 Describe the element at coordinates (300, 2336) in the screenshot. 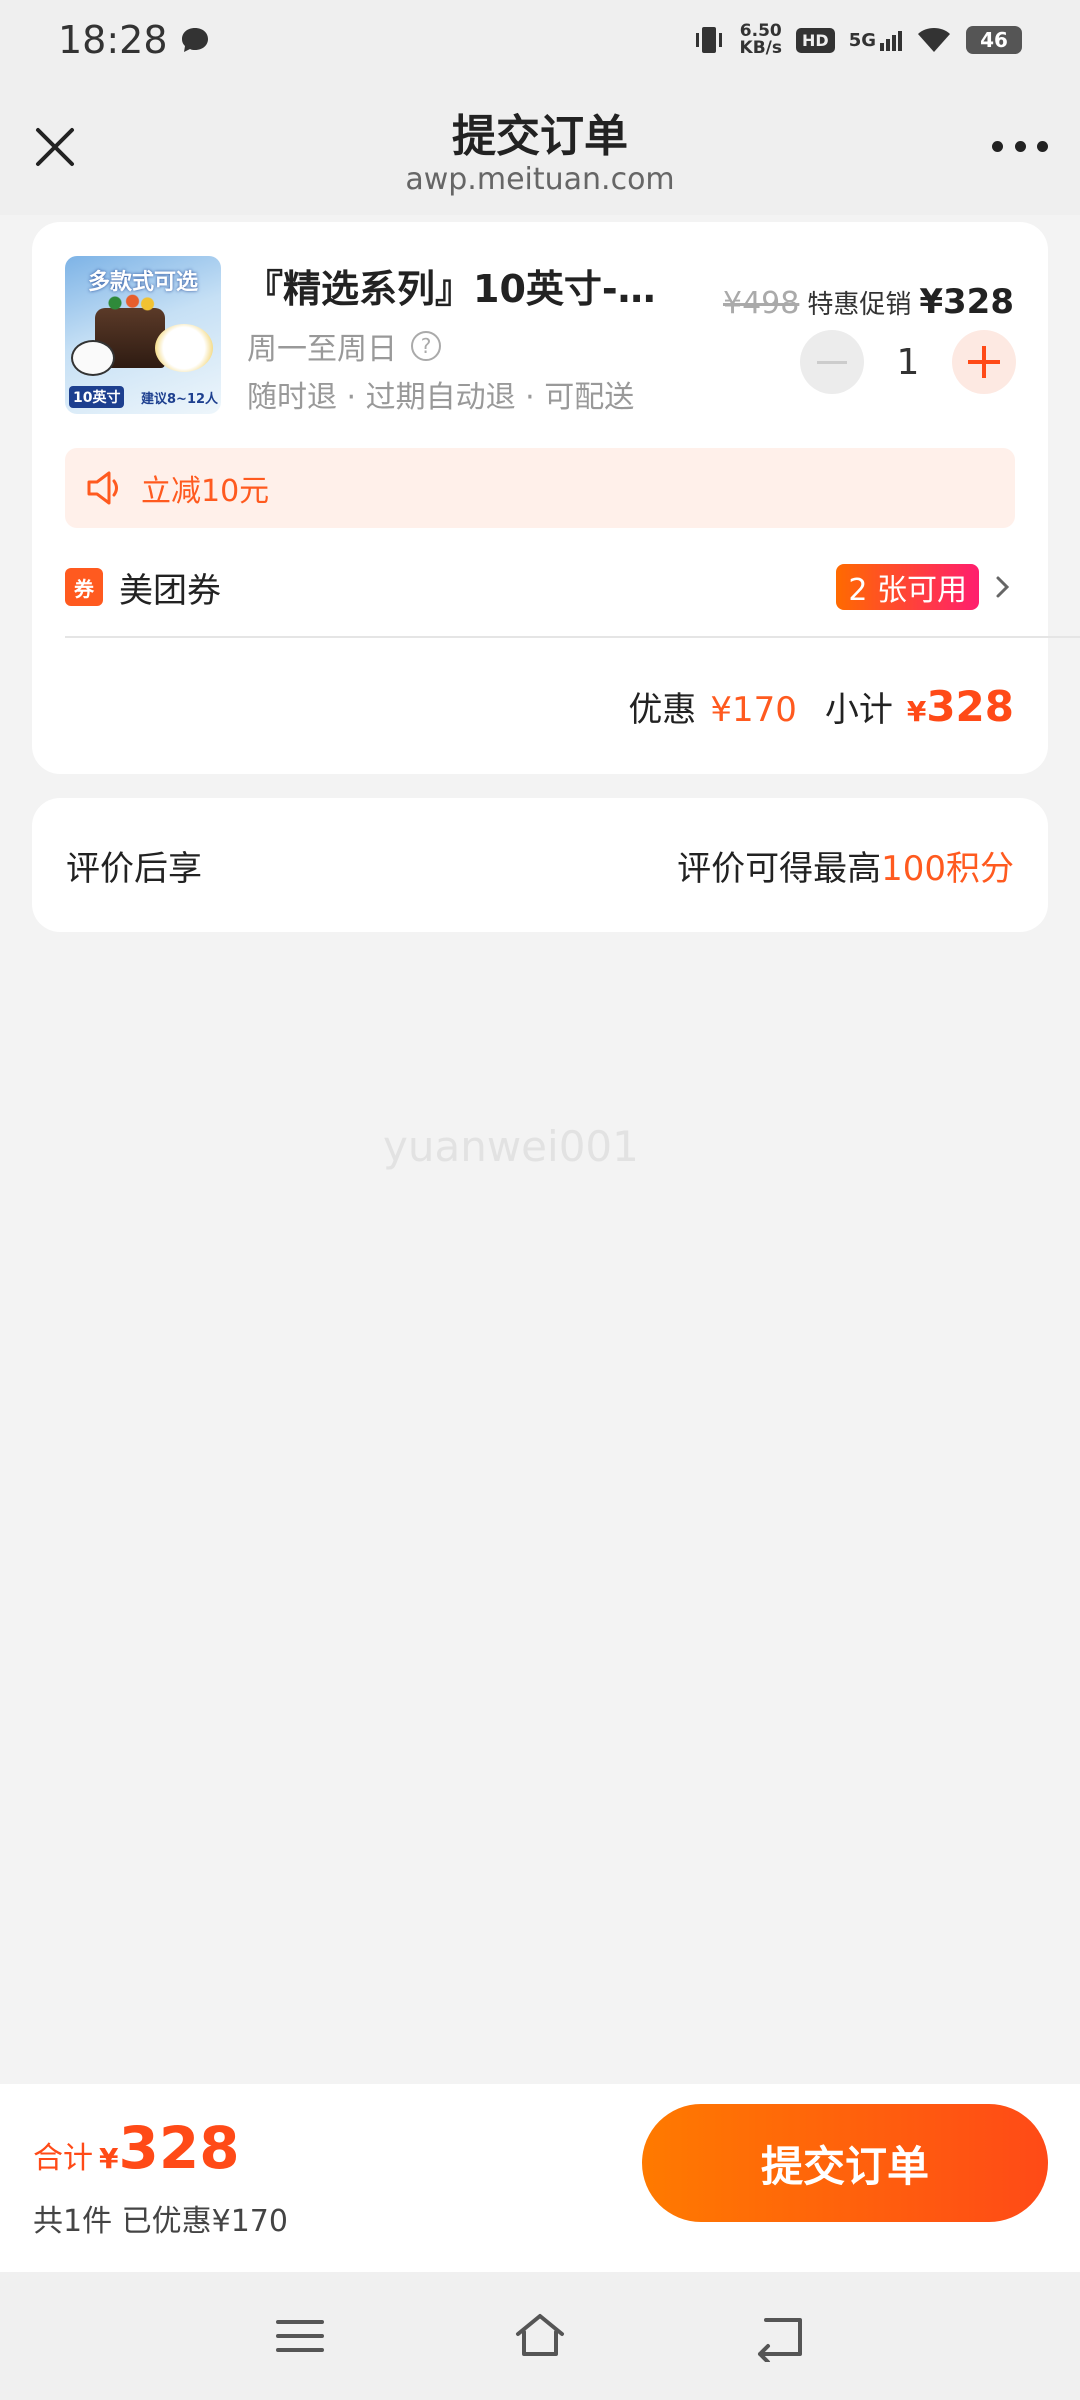

I see `menu-icon` at that location.